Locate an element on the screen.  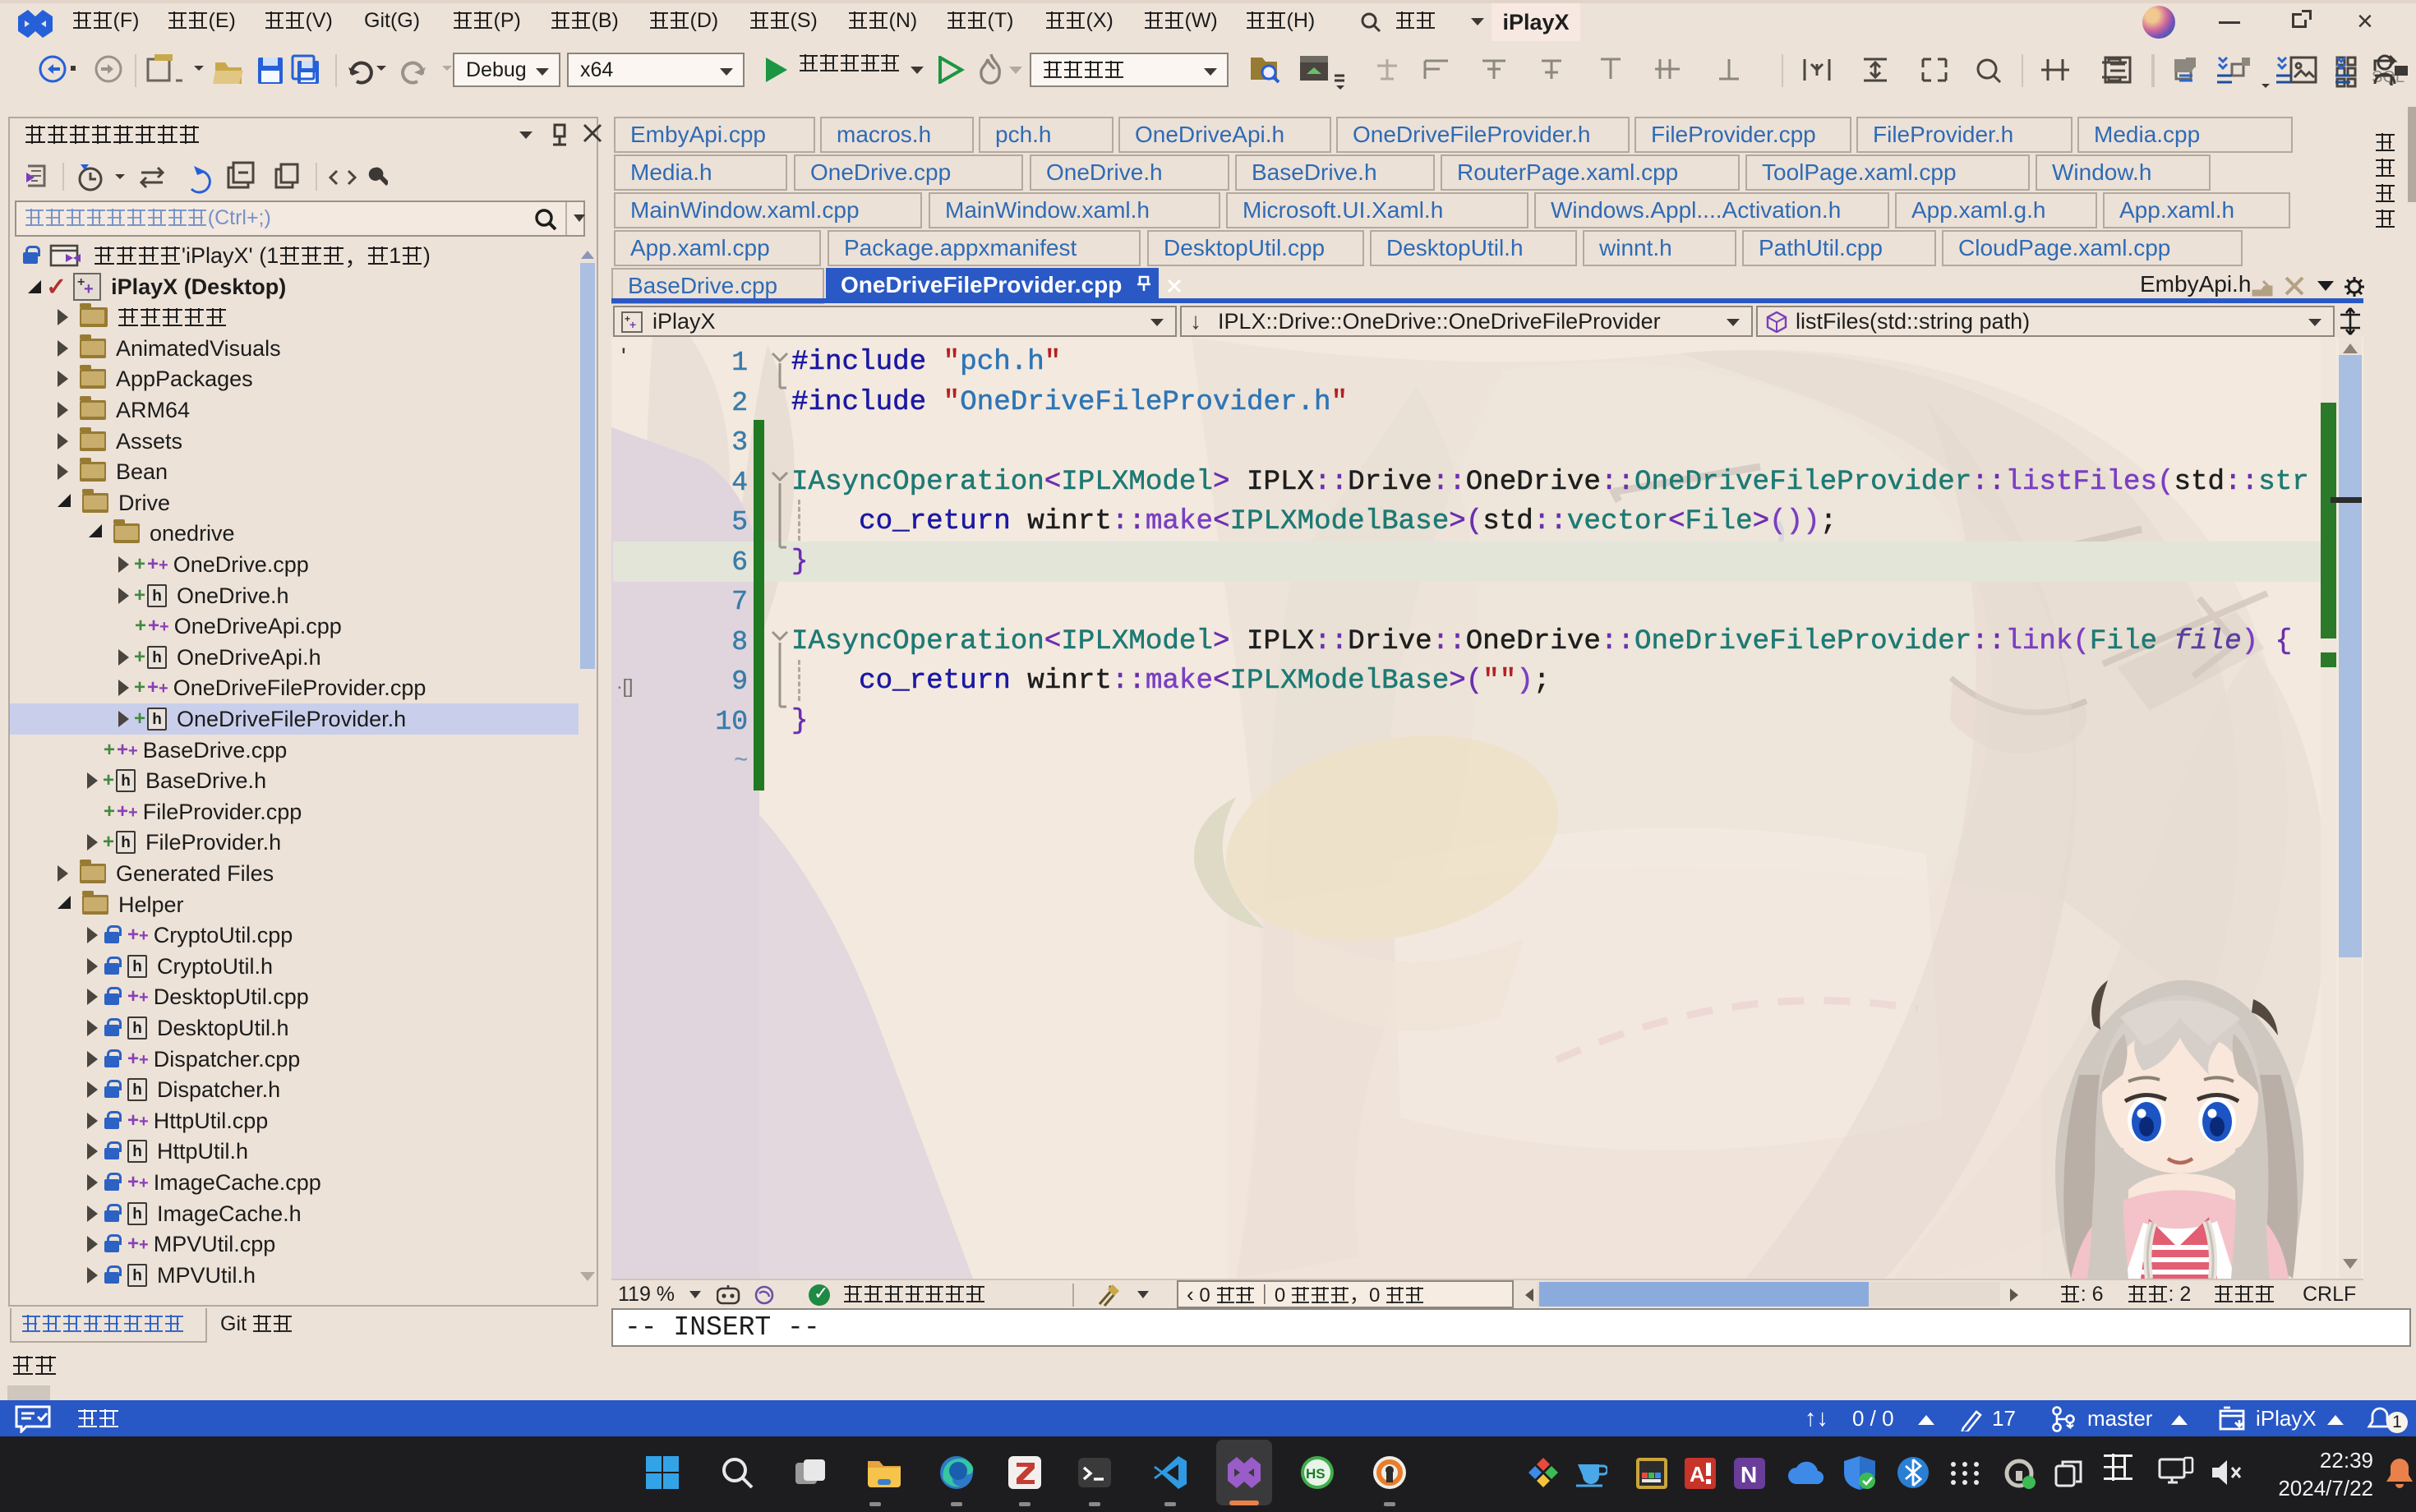
svg-text: N is located at coordinates (1749, 1475).